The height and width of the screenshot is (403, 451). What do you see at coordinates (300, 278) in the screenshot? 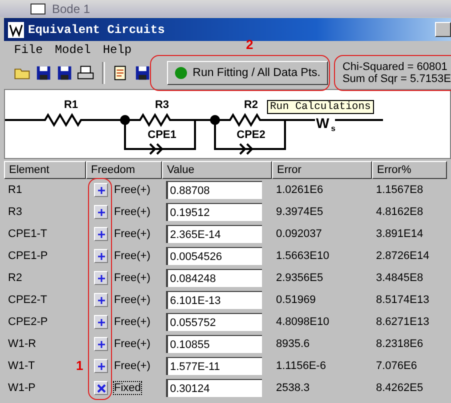
I see `table-cell: 2.9356E5` at bounding box center [300, 278].